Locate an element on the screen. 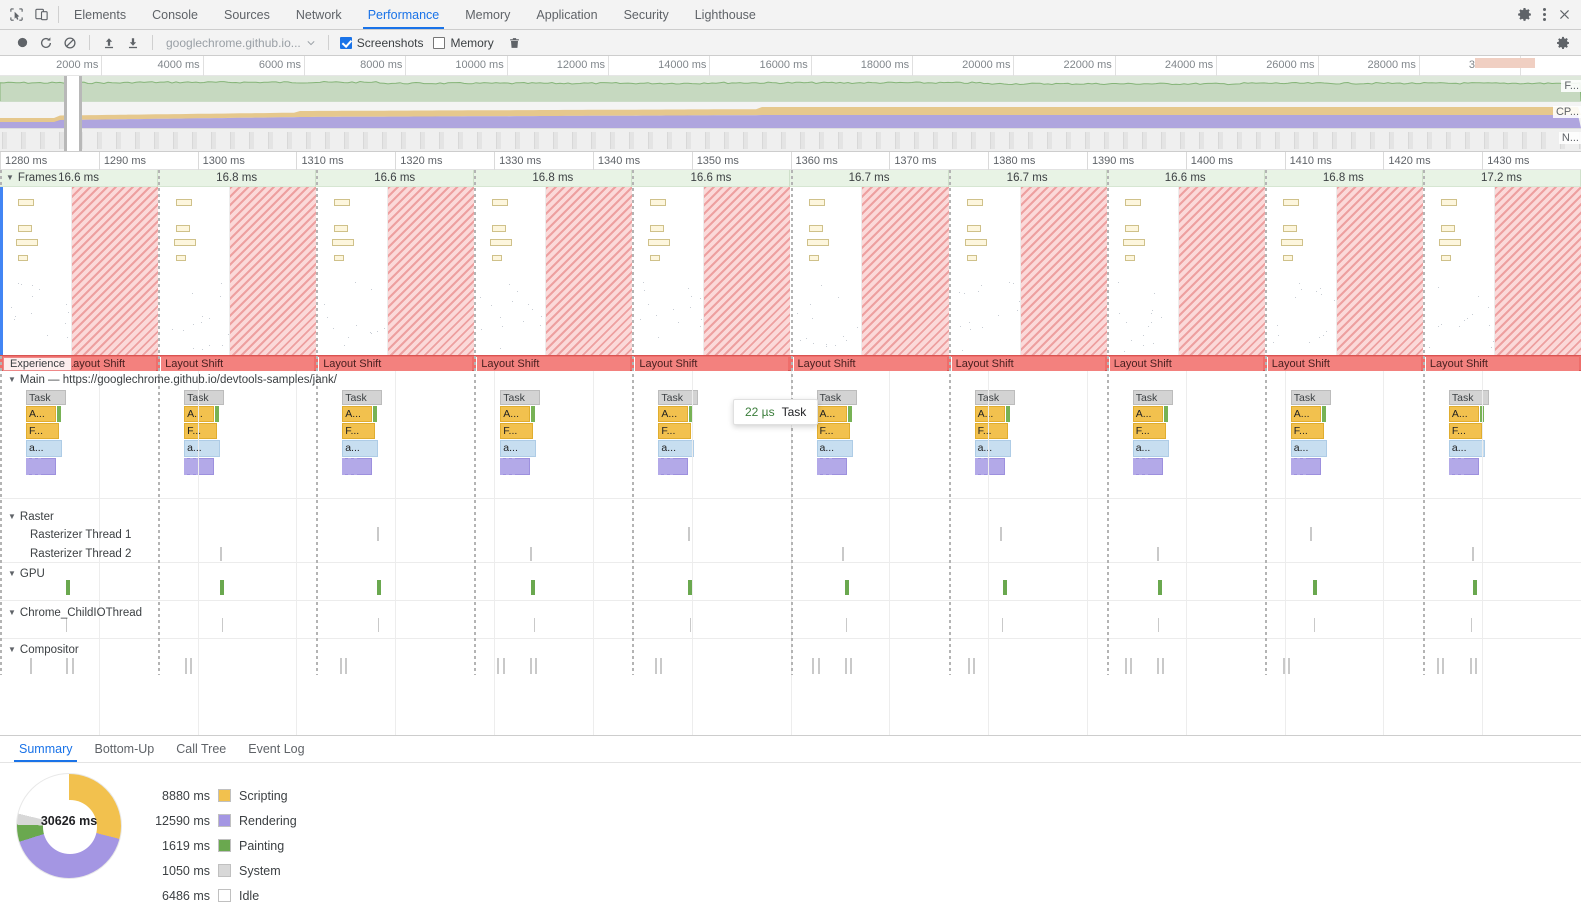 The width and height of the screenshot is (1581, 910). inspect-element-icon is located at coordinates (16, 14).